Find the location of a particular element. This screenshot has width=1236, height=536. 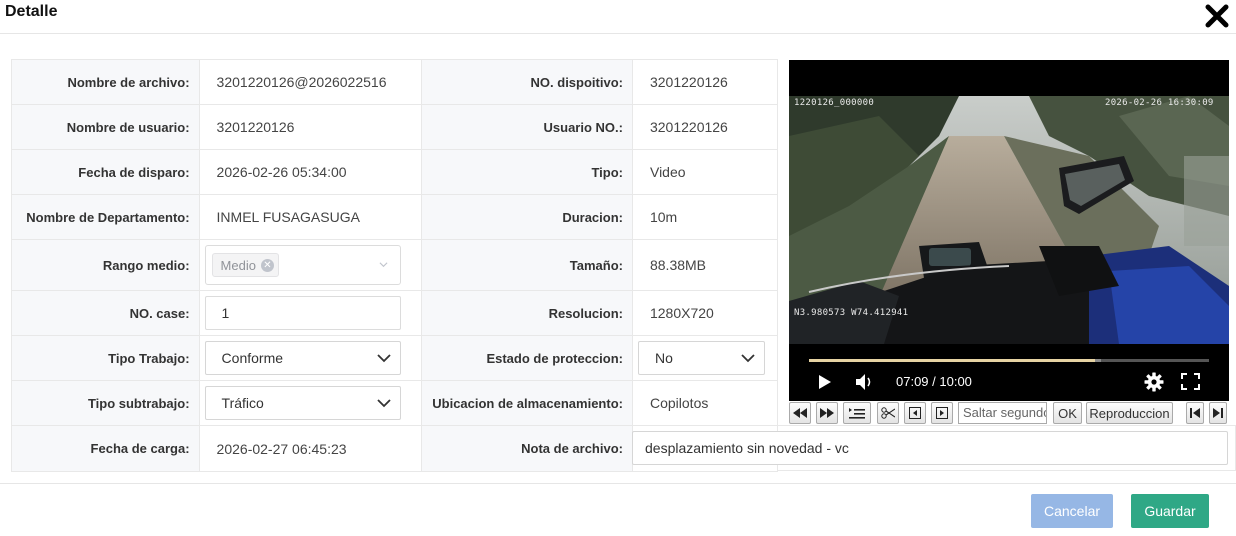

label-file-name: Nombre de archivo: is located at coordinates (105, 82).